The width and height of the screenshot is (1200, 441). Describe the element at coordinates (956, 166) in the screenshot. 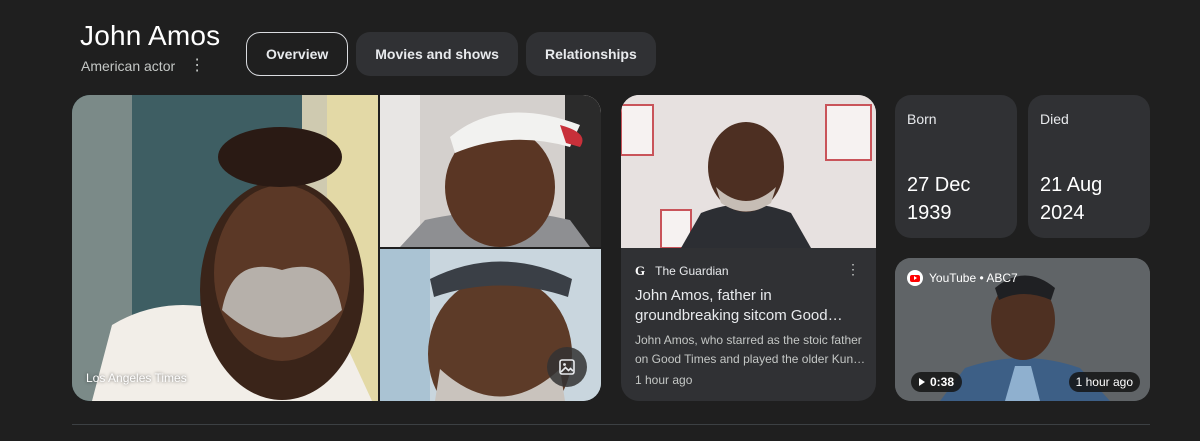

I see `fact-card-born: Born 27 Dec 1939` at that location.